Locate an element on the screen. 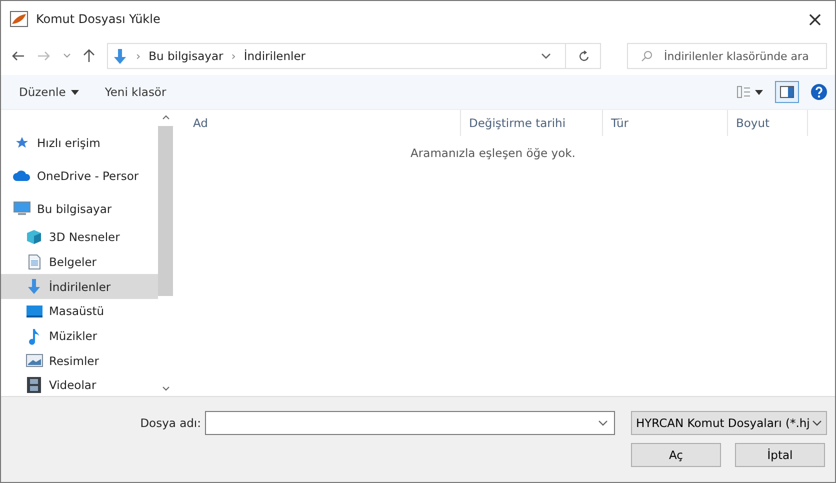 This screenshot has width=836, height=483. cloud-icon is located at coordinates (22, 175).